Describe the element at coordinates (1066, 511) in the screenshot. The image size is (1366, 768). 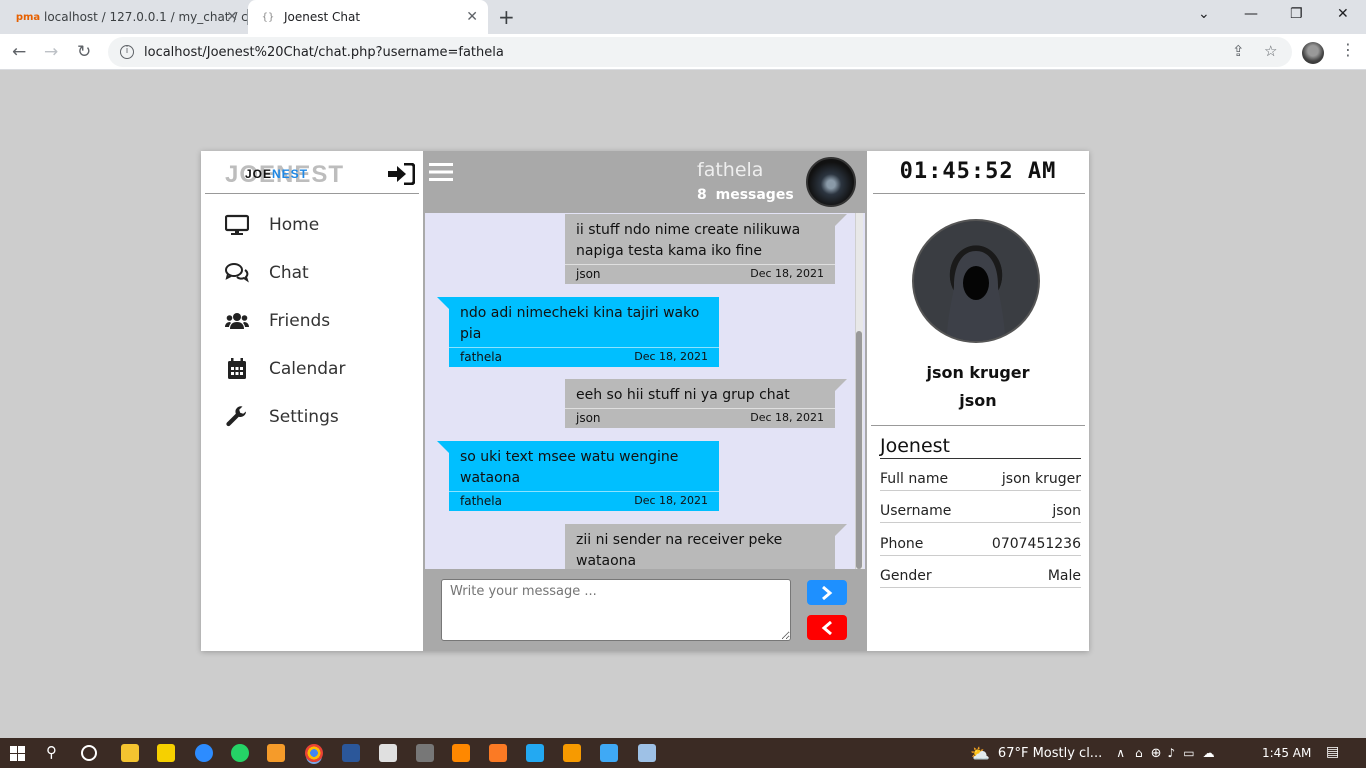
I see `info-value: json` at that location.